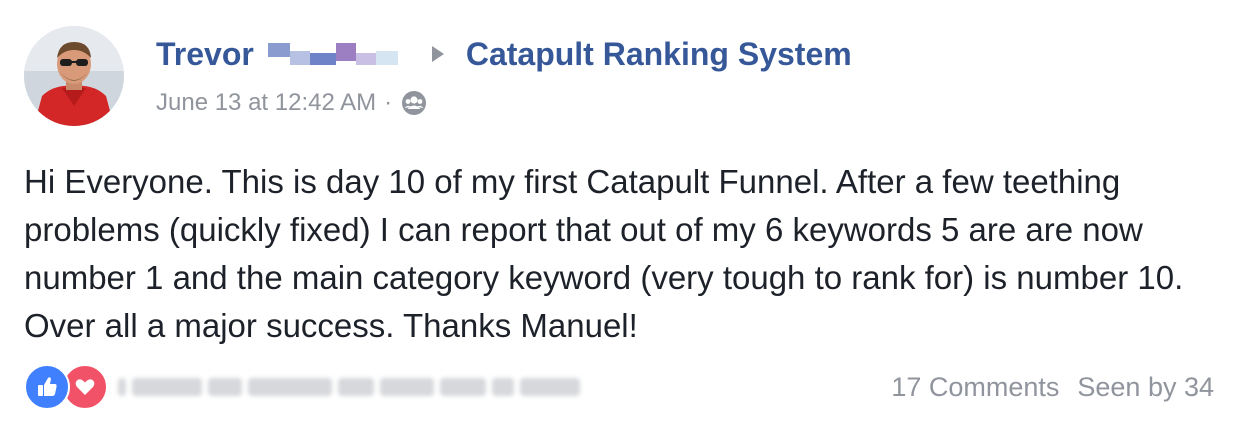  What do you see at coordinates (1145, 387) in the screenshot?
I see `seen-by-count: Seen by 34` at bounding box center [1145, 387].